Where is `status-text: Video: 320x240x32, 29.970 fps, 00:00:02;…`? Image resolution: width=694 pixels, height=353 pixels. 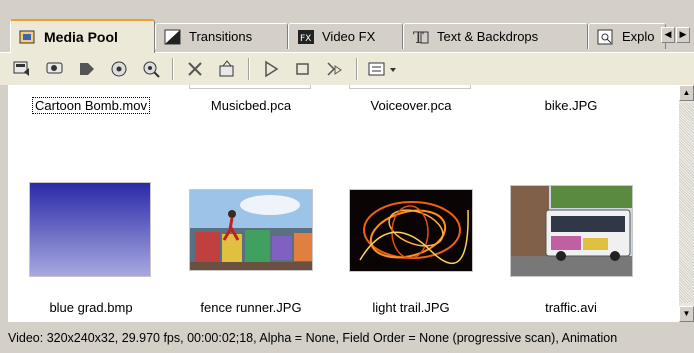 status-text: Video: 320x240x32, 29.970 fps, 00:00:02;… is located at coordinates (313, 337).